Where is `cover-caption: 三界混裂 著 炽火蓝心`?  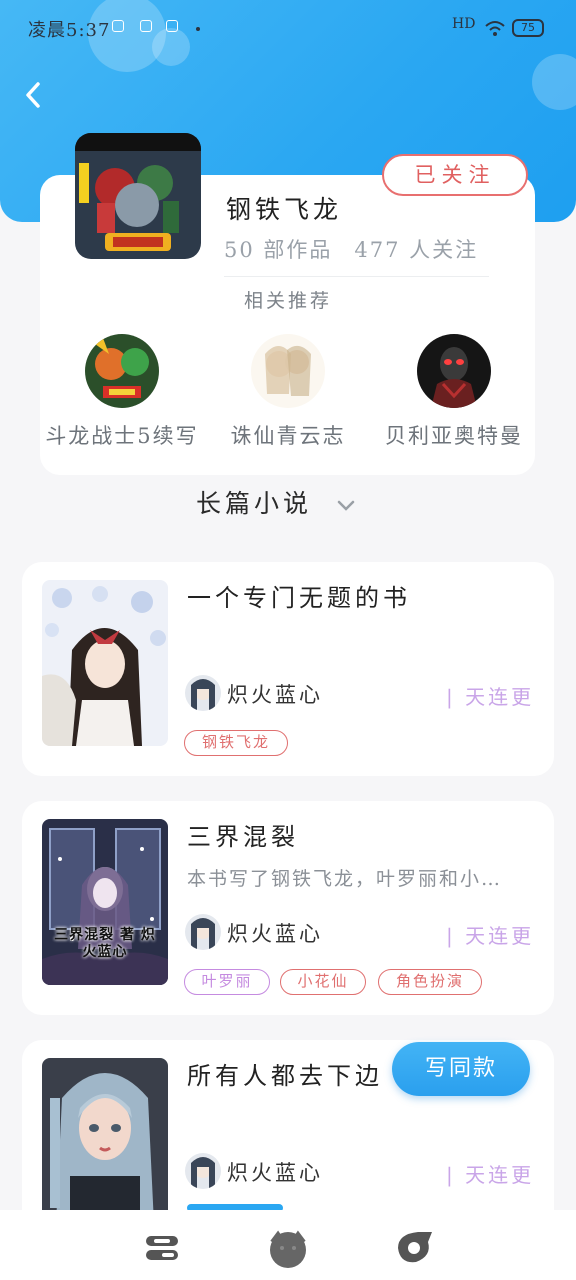 cover-caption: 三界混裂 著 炽火蓝心 is located at coordinates (105, 943).